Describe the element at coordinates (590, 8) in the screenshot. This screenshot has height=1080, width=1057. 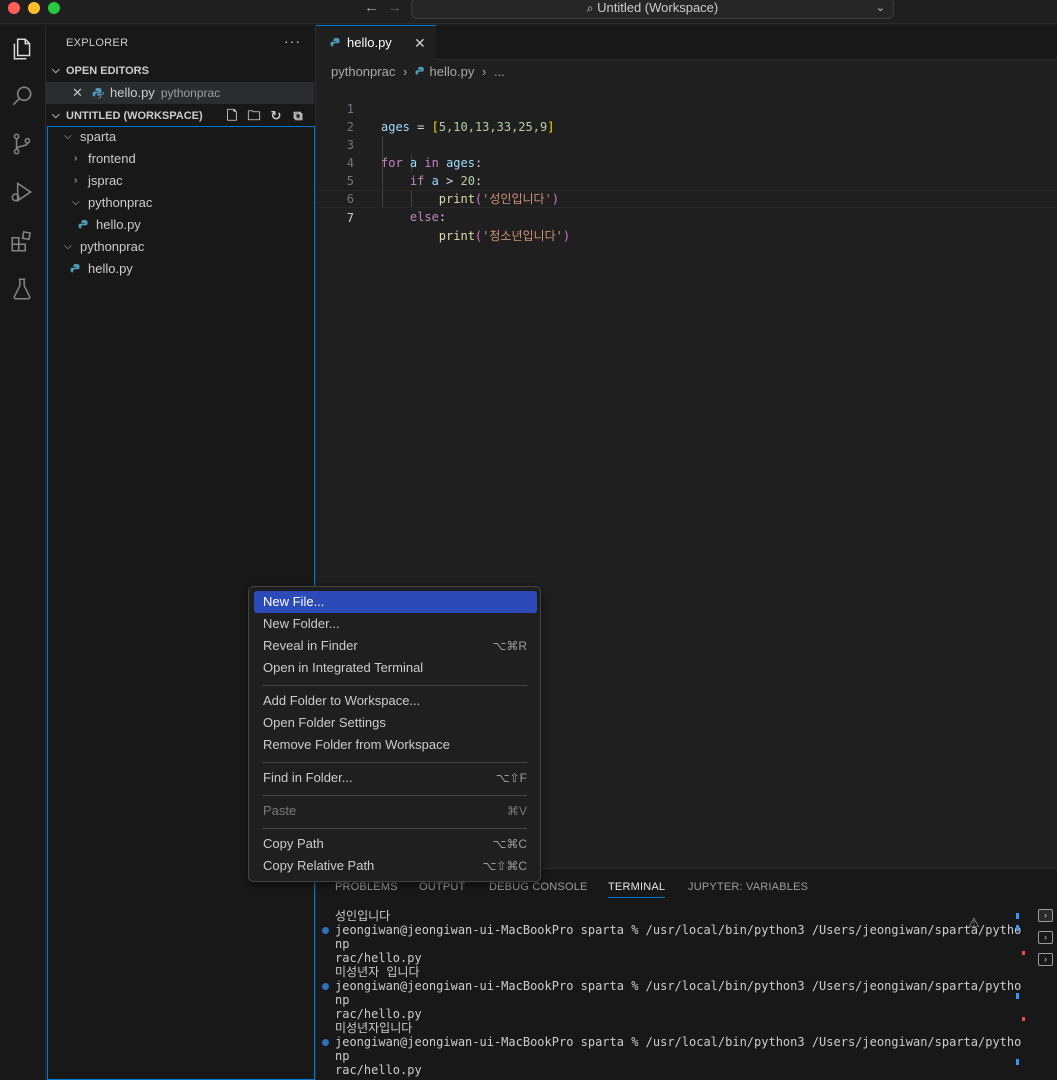
I see `search-icon: ⌕` at that location.